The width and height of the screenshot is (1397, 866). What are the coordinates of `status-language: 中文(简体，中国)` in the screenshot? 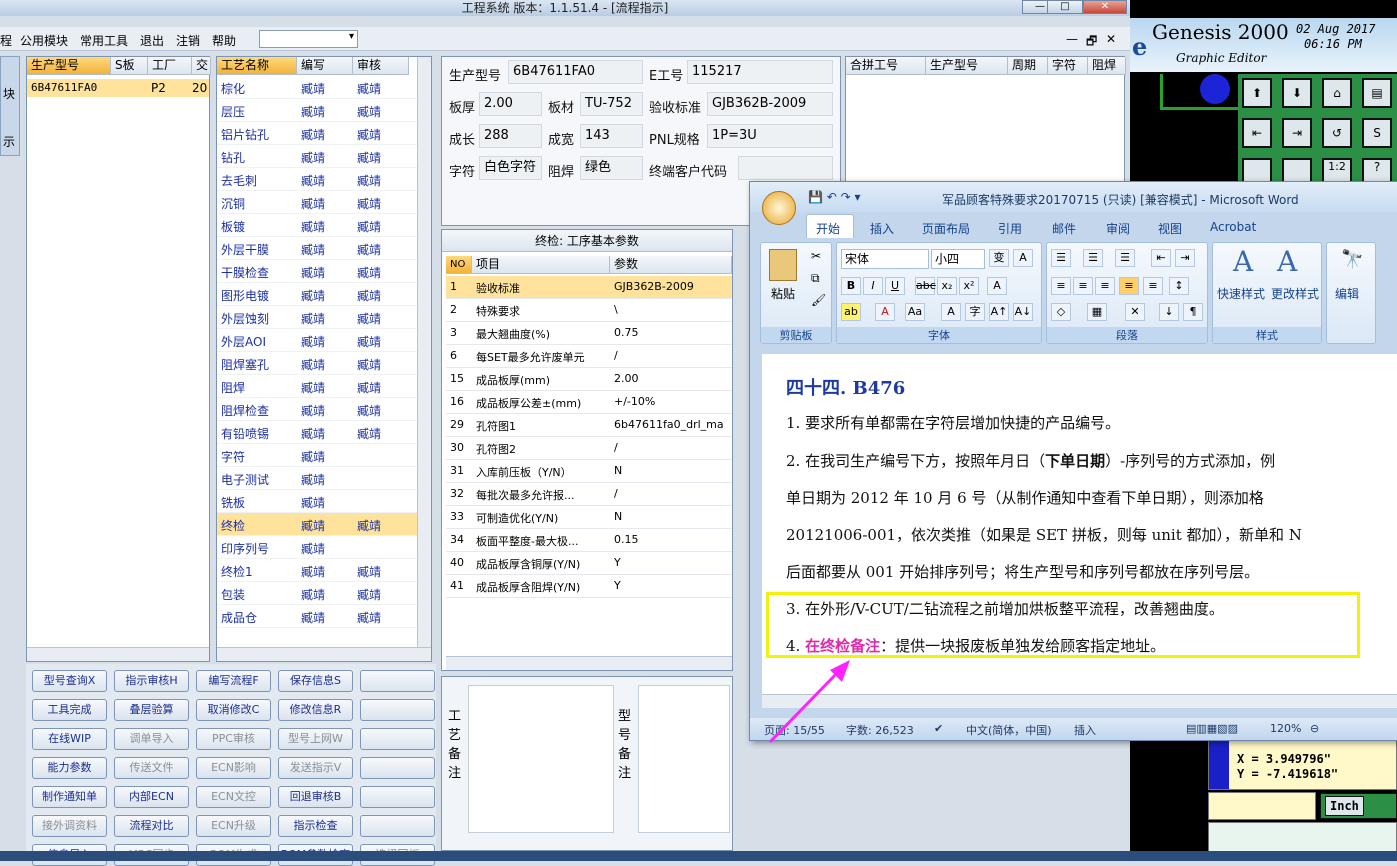 It's located at (1009, 730).